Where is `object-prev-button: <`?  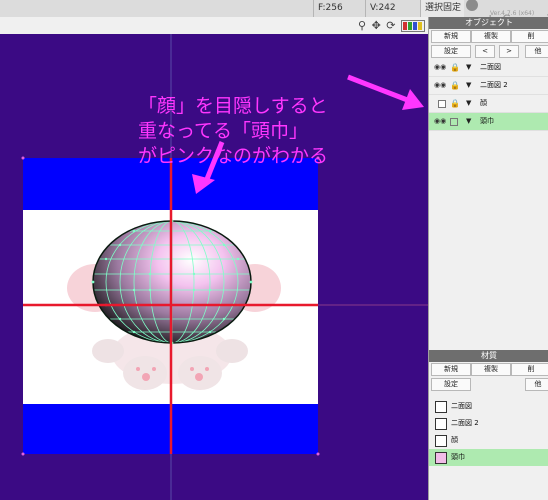 object-prev-button: < is located at coordinates (485, 51).